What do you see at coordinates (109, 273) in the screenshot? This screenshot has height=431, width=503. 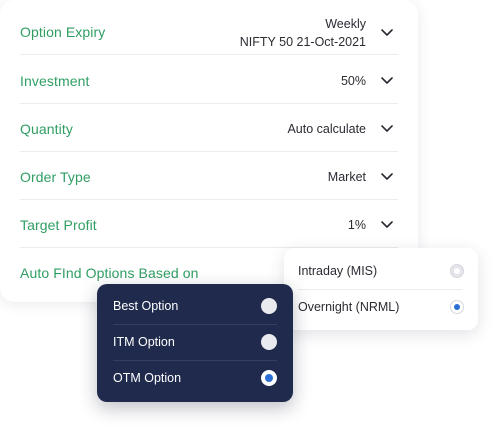 I see `auto-find-label: Auto FInd Options Based on` at bounding box center [109, 273].